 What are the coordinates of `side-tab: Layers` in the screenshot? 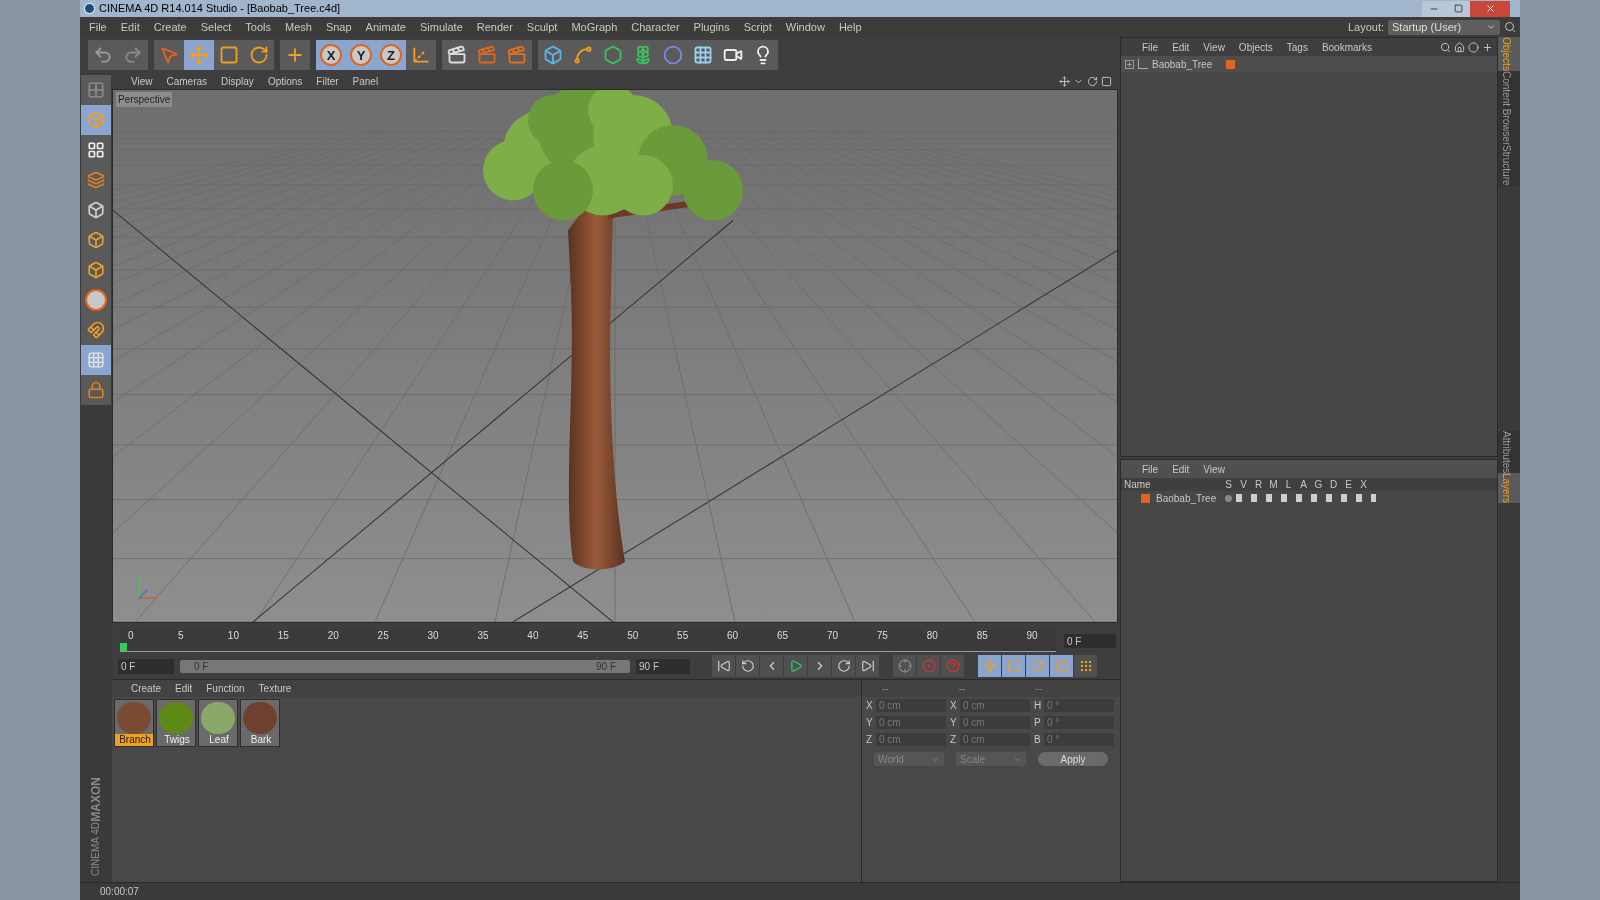 It's located at (1509, 488).